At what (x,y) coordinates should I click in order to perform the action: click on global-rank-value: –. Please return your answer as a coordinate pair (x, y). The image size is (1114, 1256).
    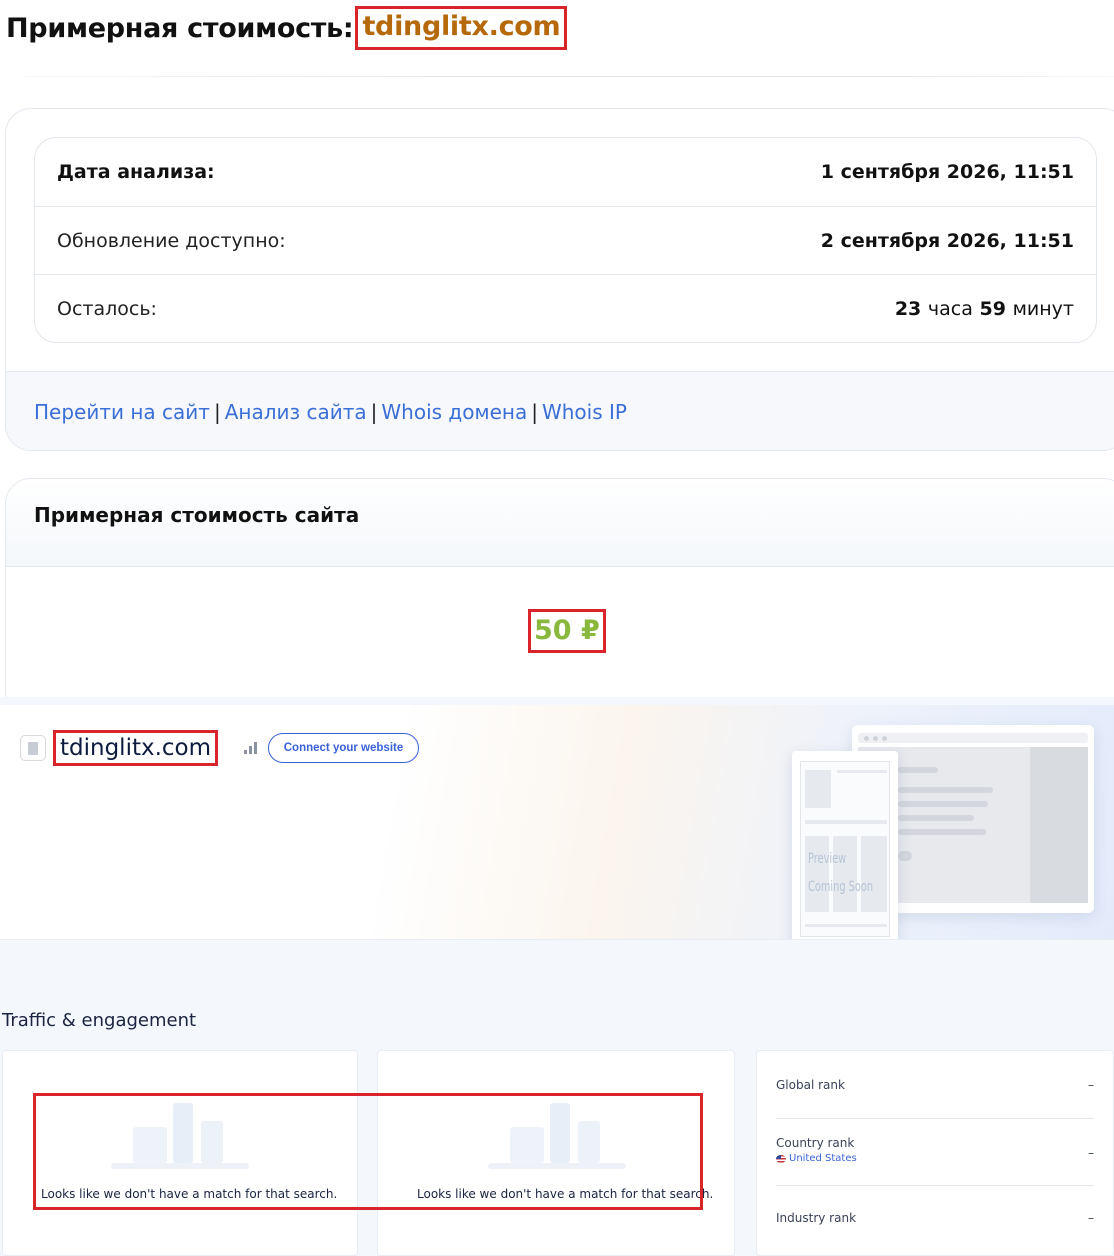
    Looking at the image, I should click on (1091, 1085).